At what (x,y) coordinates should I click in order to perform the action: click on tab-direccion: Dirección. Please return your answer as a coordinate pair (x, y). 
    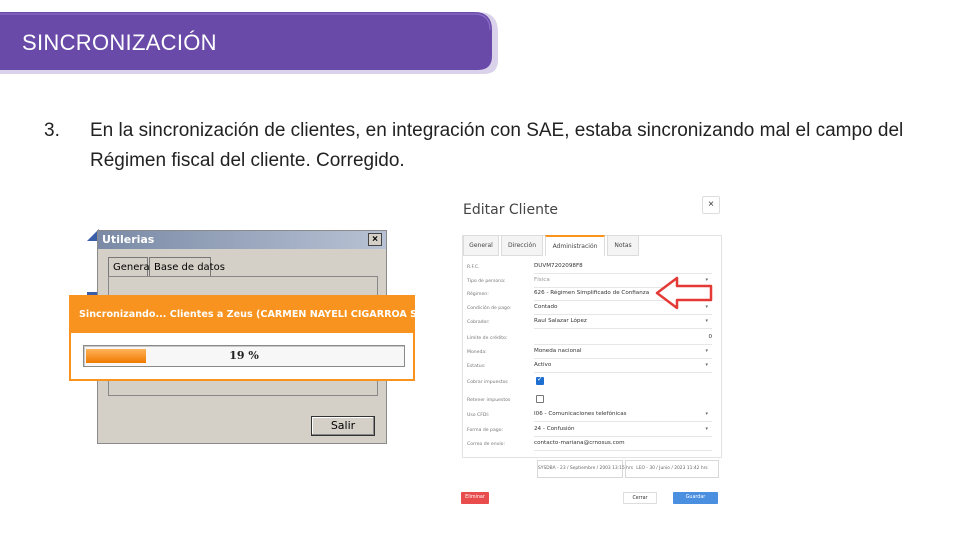
    Looking at the image, I should click on (522, 245).